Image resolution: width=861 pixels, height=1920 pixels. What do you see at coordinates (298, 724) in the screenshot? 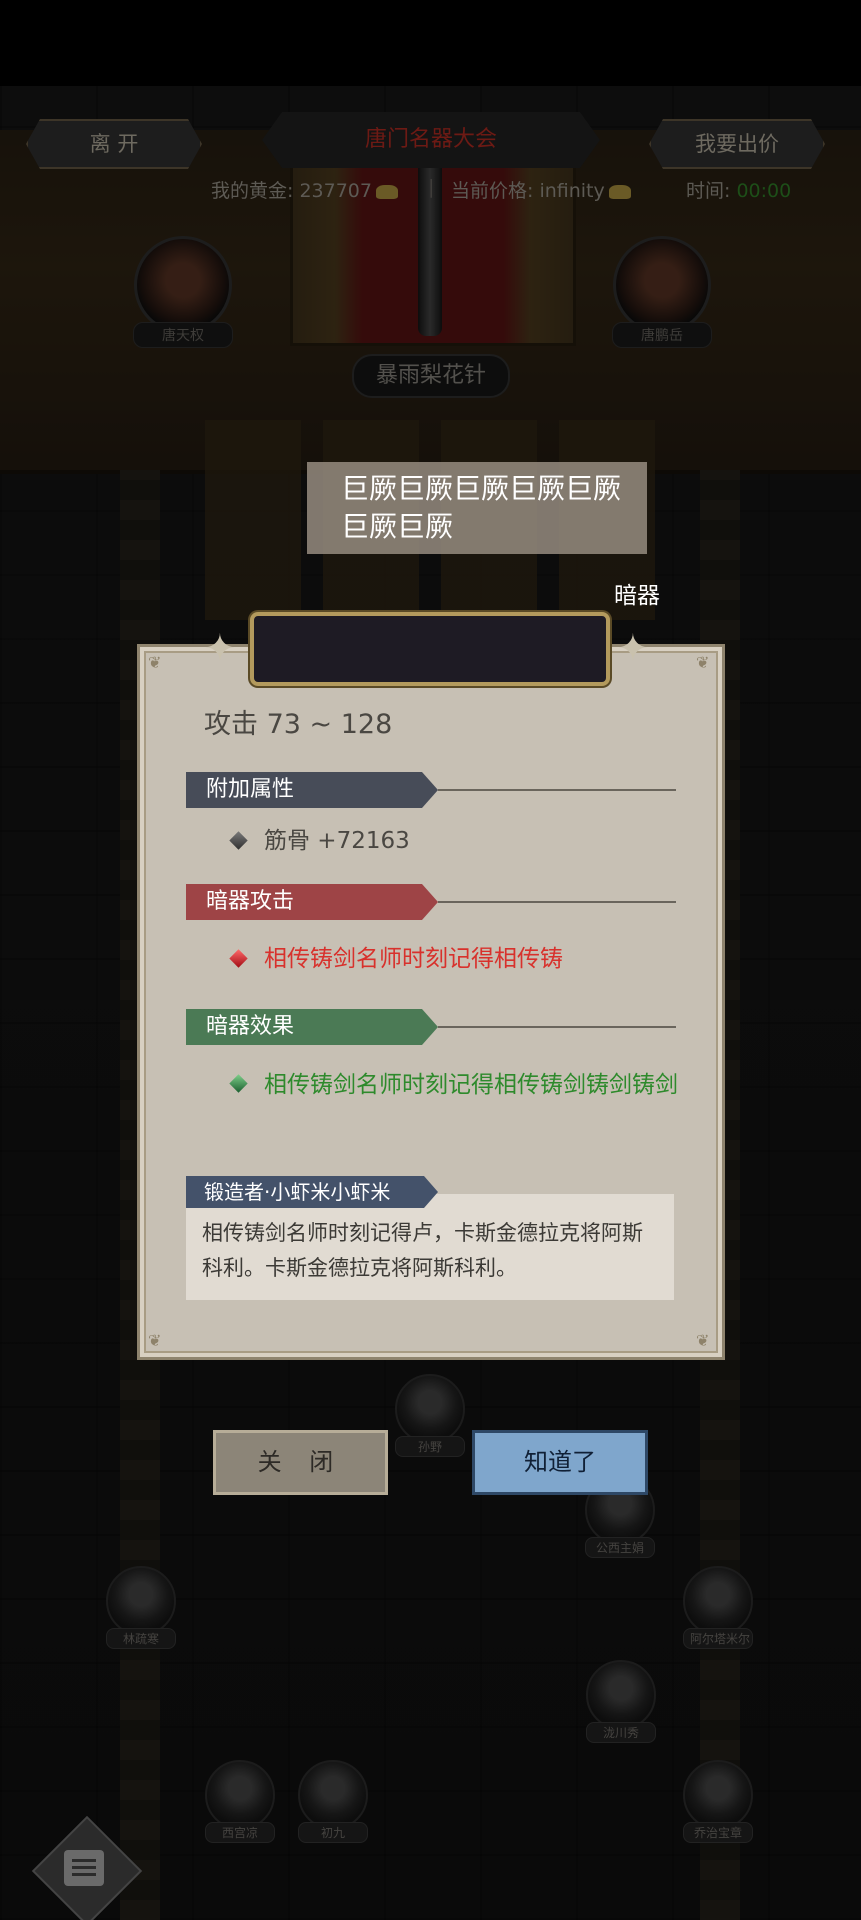
I see `attack-stat: 攻击 73 ~ 128` at bounding box center [298, 724].